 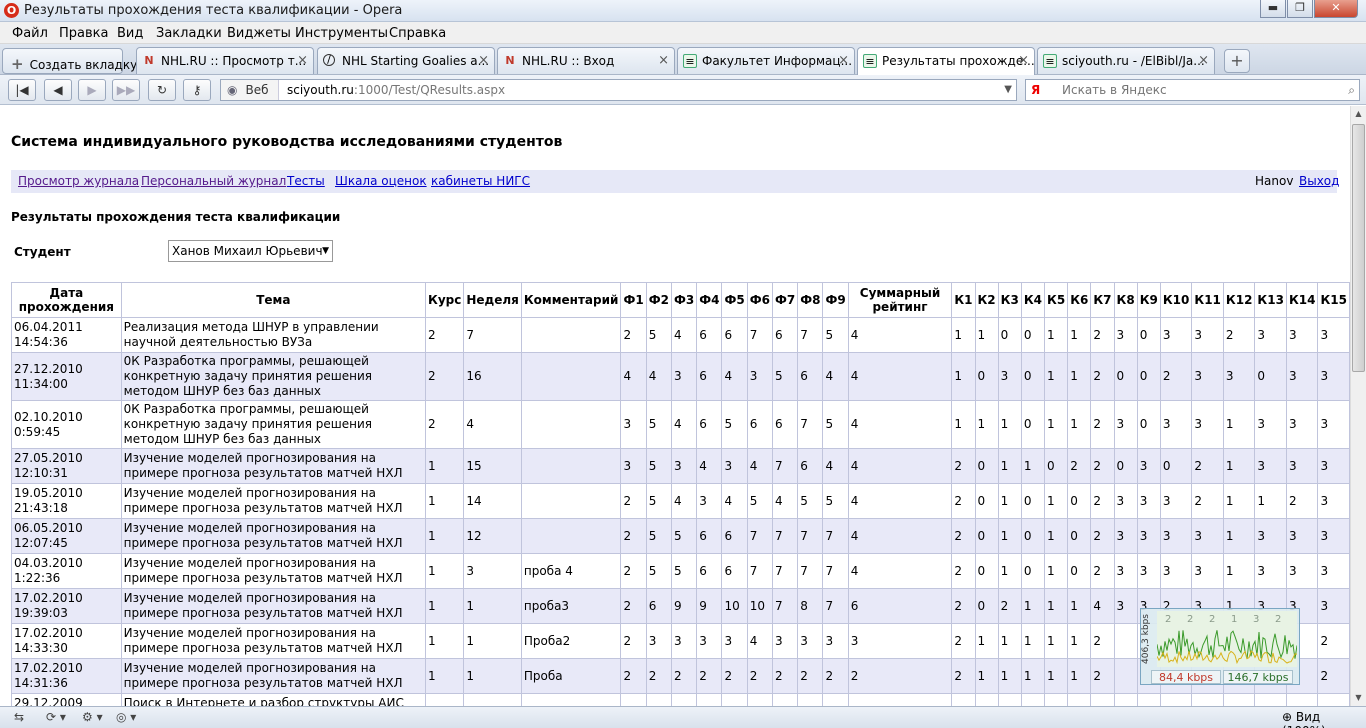 I want to click on column-header: Суммарный рейтинг, so click(x=900, y=300).